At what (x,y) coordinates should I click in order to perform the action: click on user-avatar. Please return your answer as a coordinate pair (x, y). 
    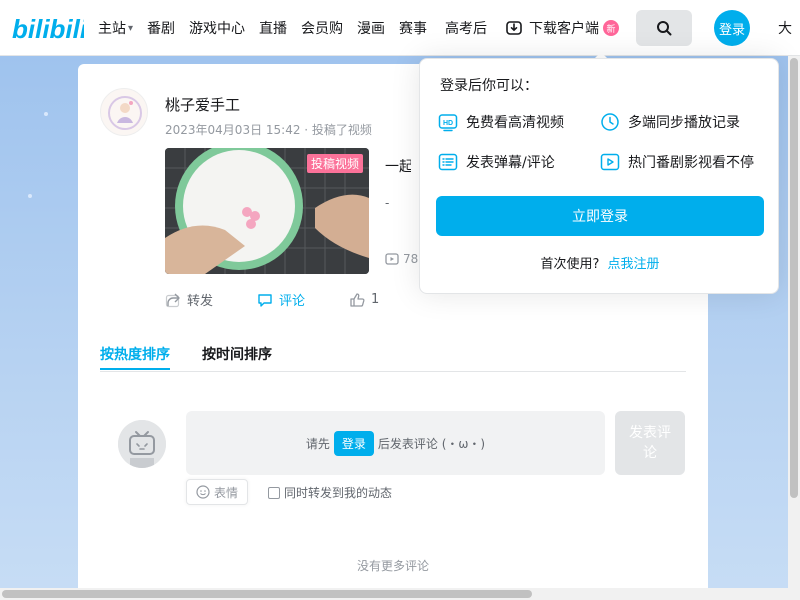
    Looking at the image, I should click on (124, 112).